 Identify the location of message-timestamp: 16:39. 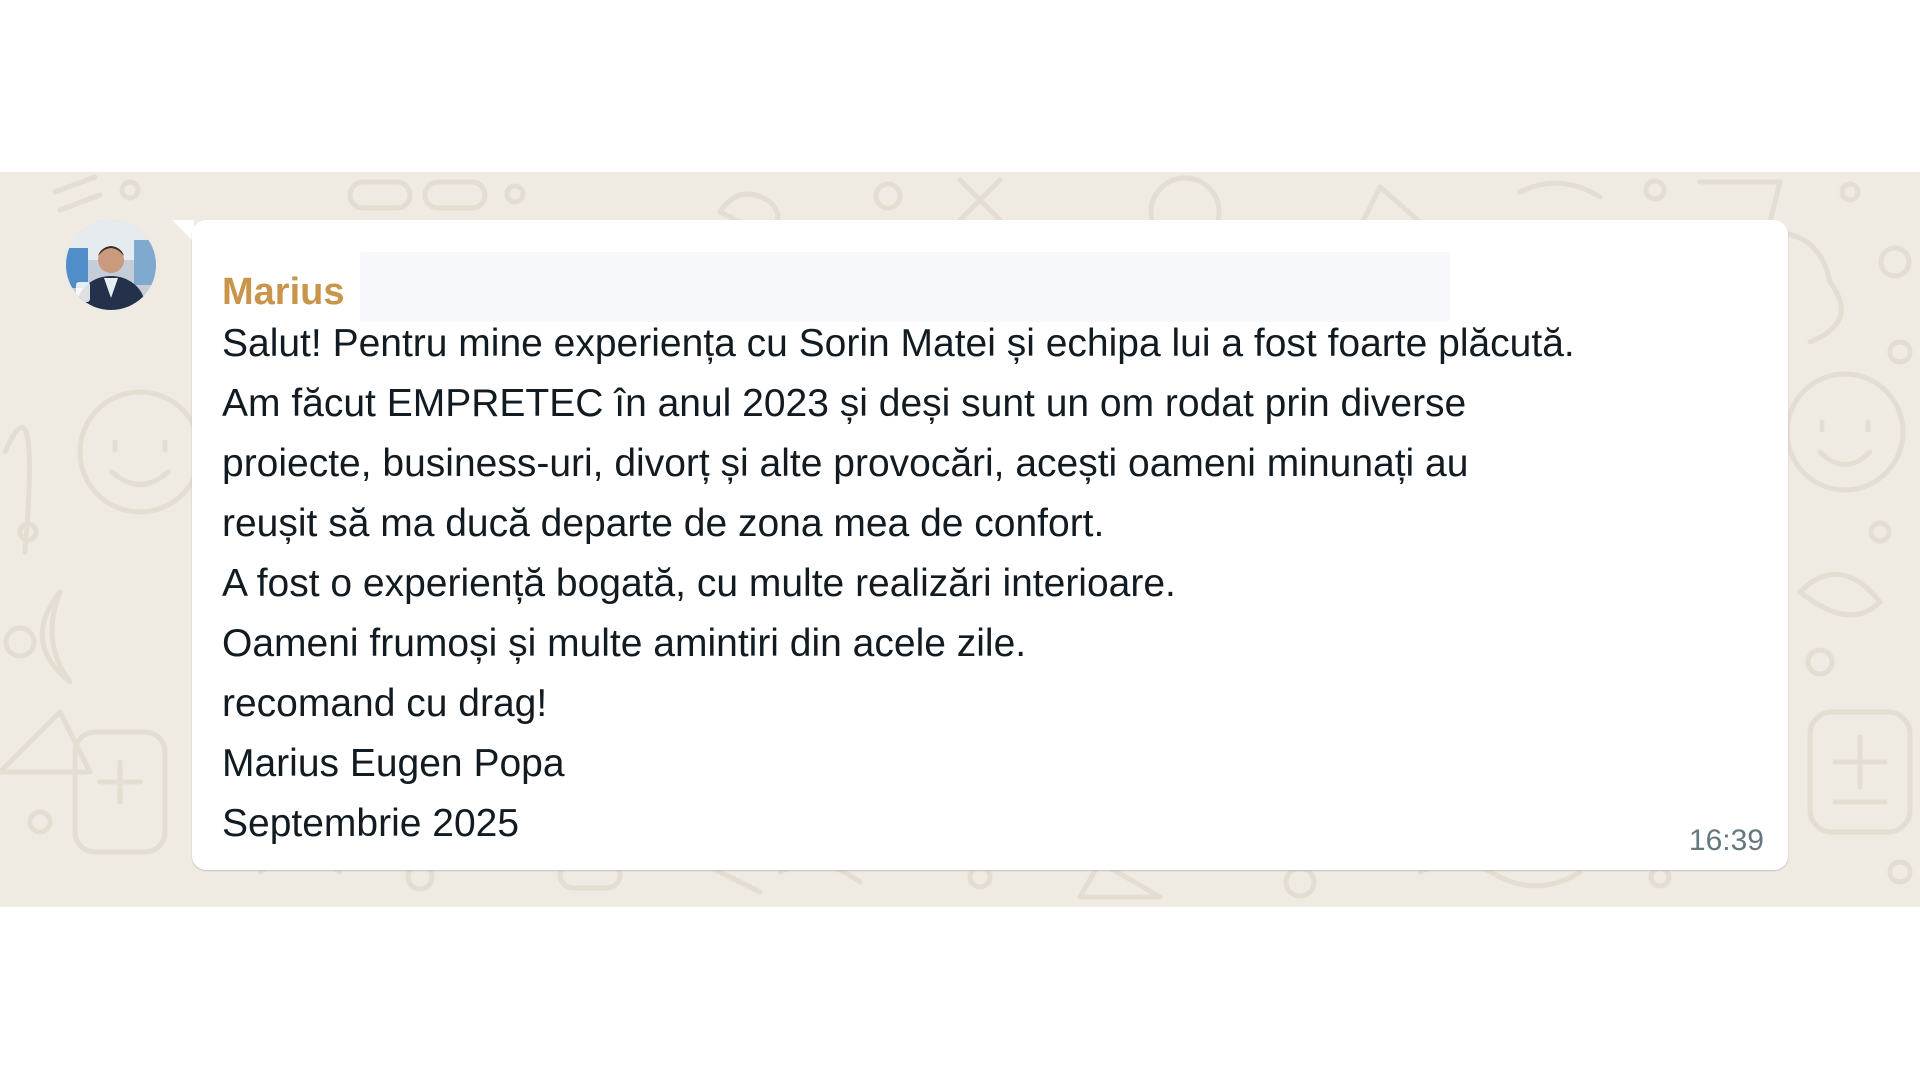
(1726, 840).